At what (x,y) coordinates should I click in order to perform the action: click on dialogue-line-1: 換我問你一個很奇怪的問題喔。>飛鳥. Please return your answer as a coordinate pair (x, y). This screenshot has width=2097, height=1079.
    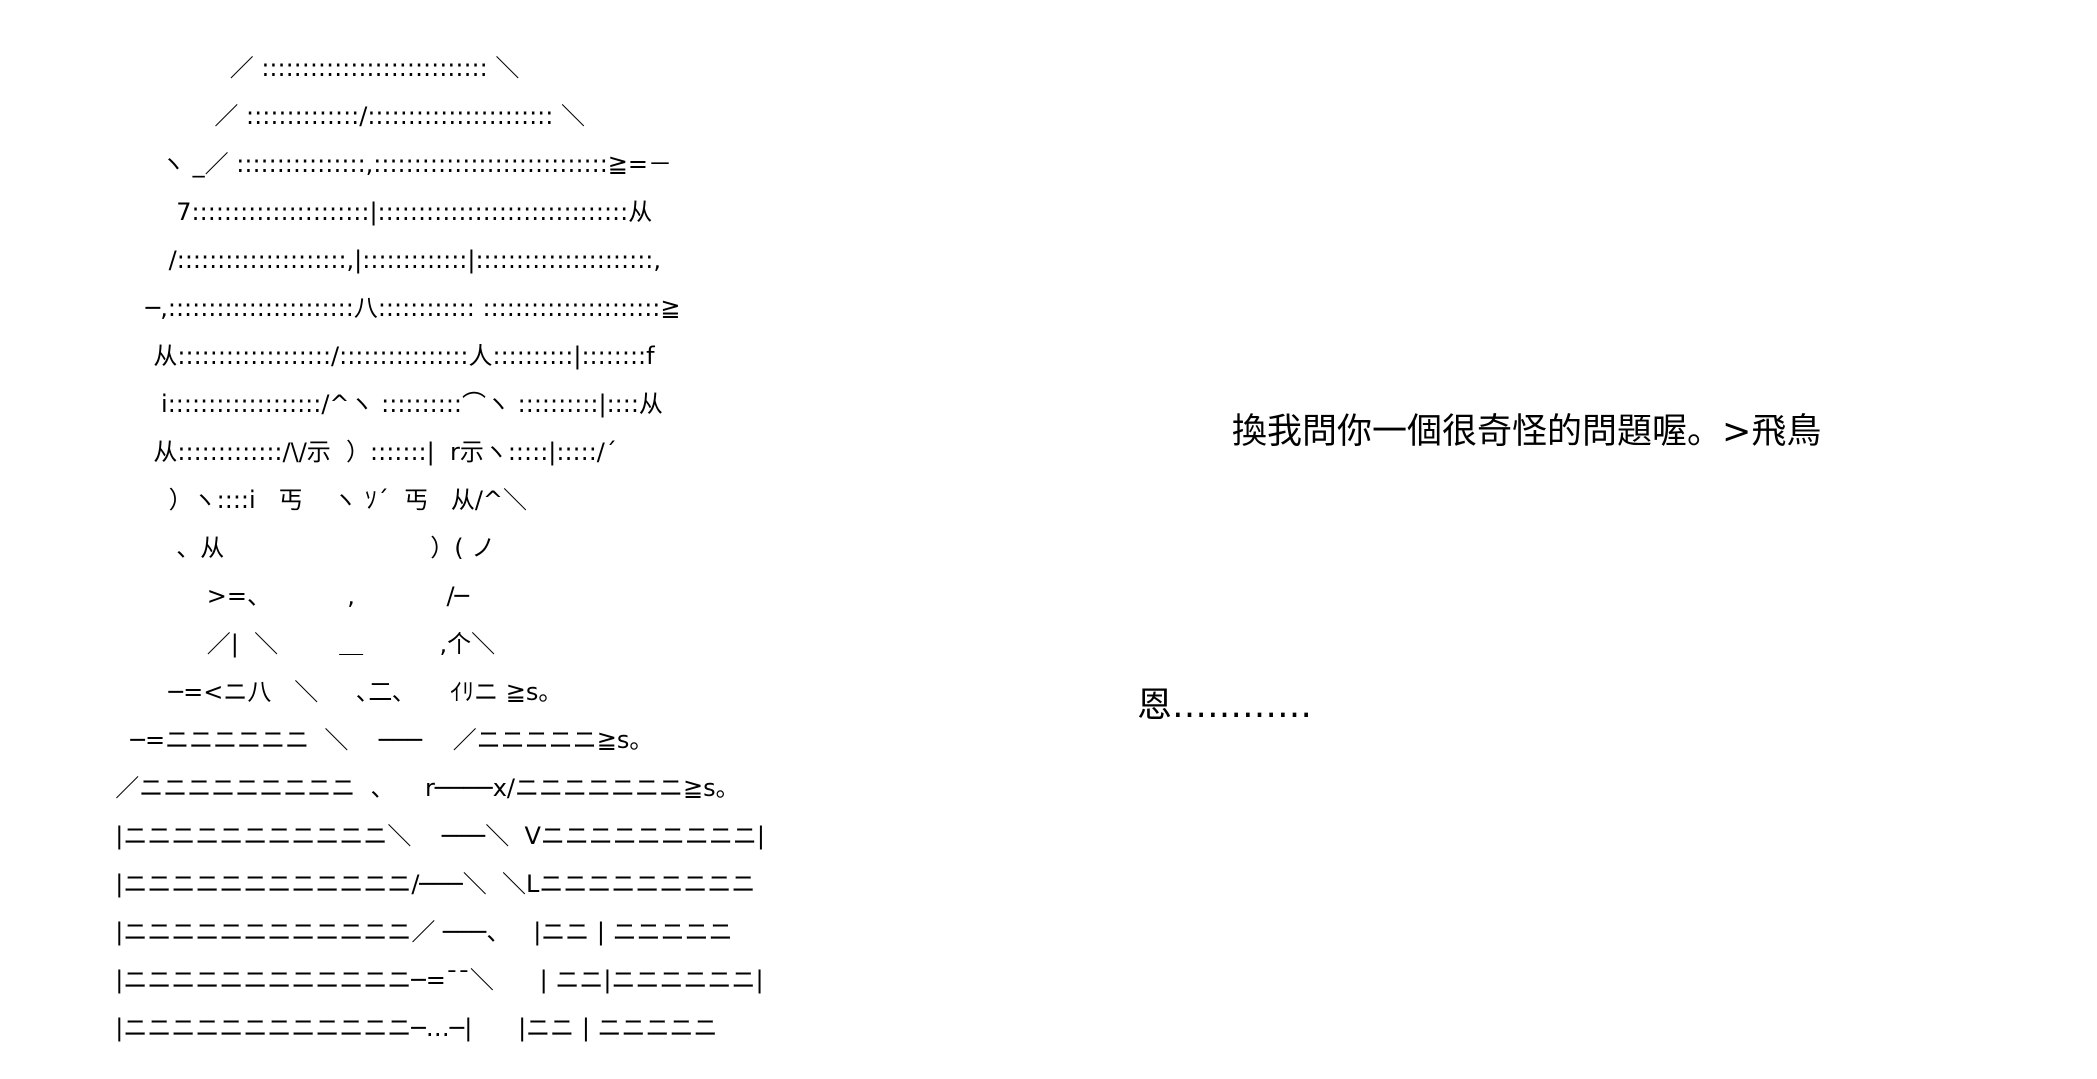
    Looking at the image, I should click on (1527, 432).